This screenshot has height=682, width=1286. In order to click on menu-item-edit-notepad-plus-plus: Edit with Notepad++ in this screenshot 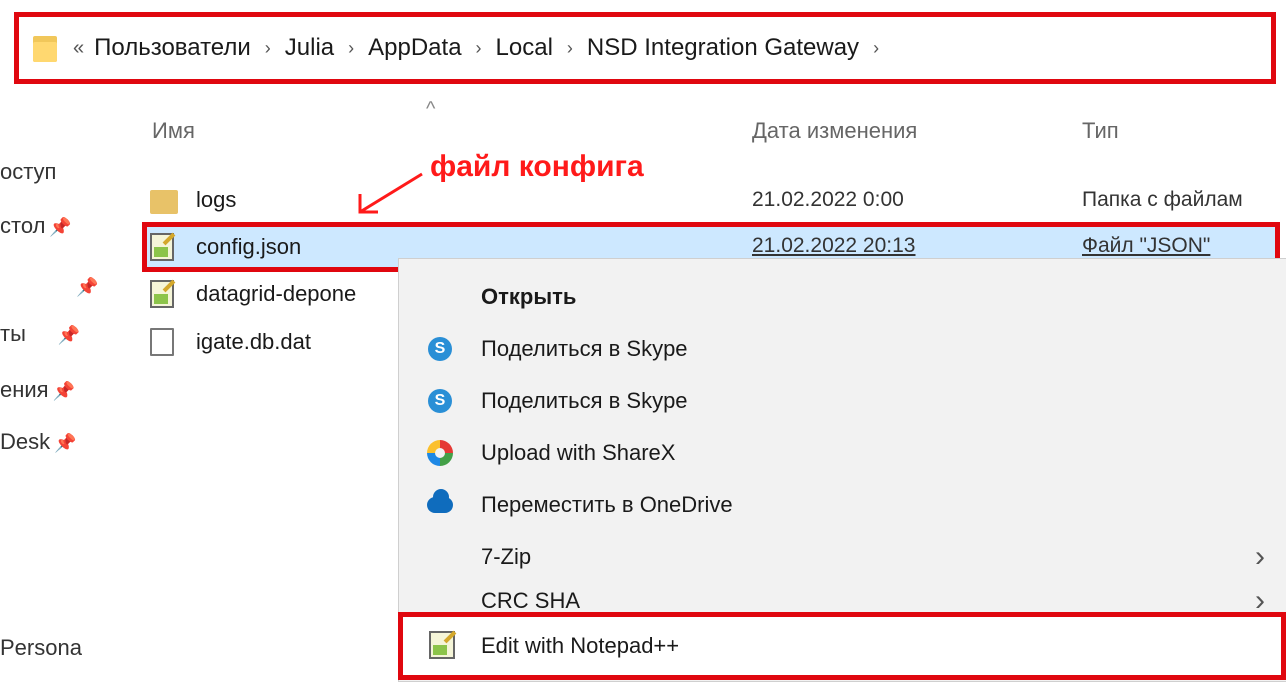, I will do `click(842, 646)`.